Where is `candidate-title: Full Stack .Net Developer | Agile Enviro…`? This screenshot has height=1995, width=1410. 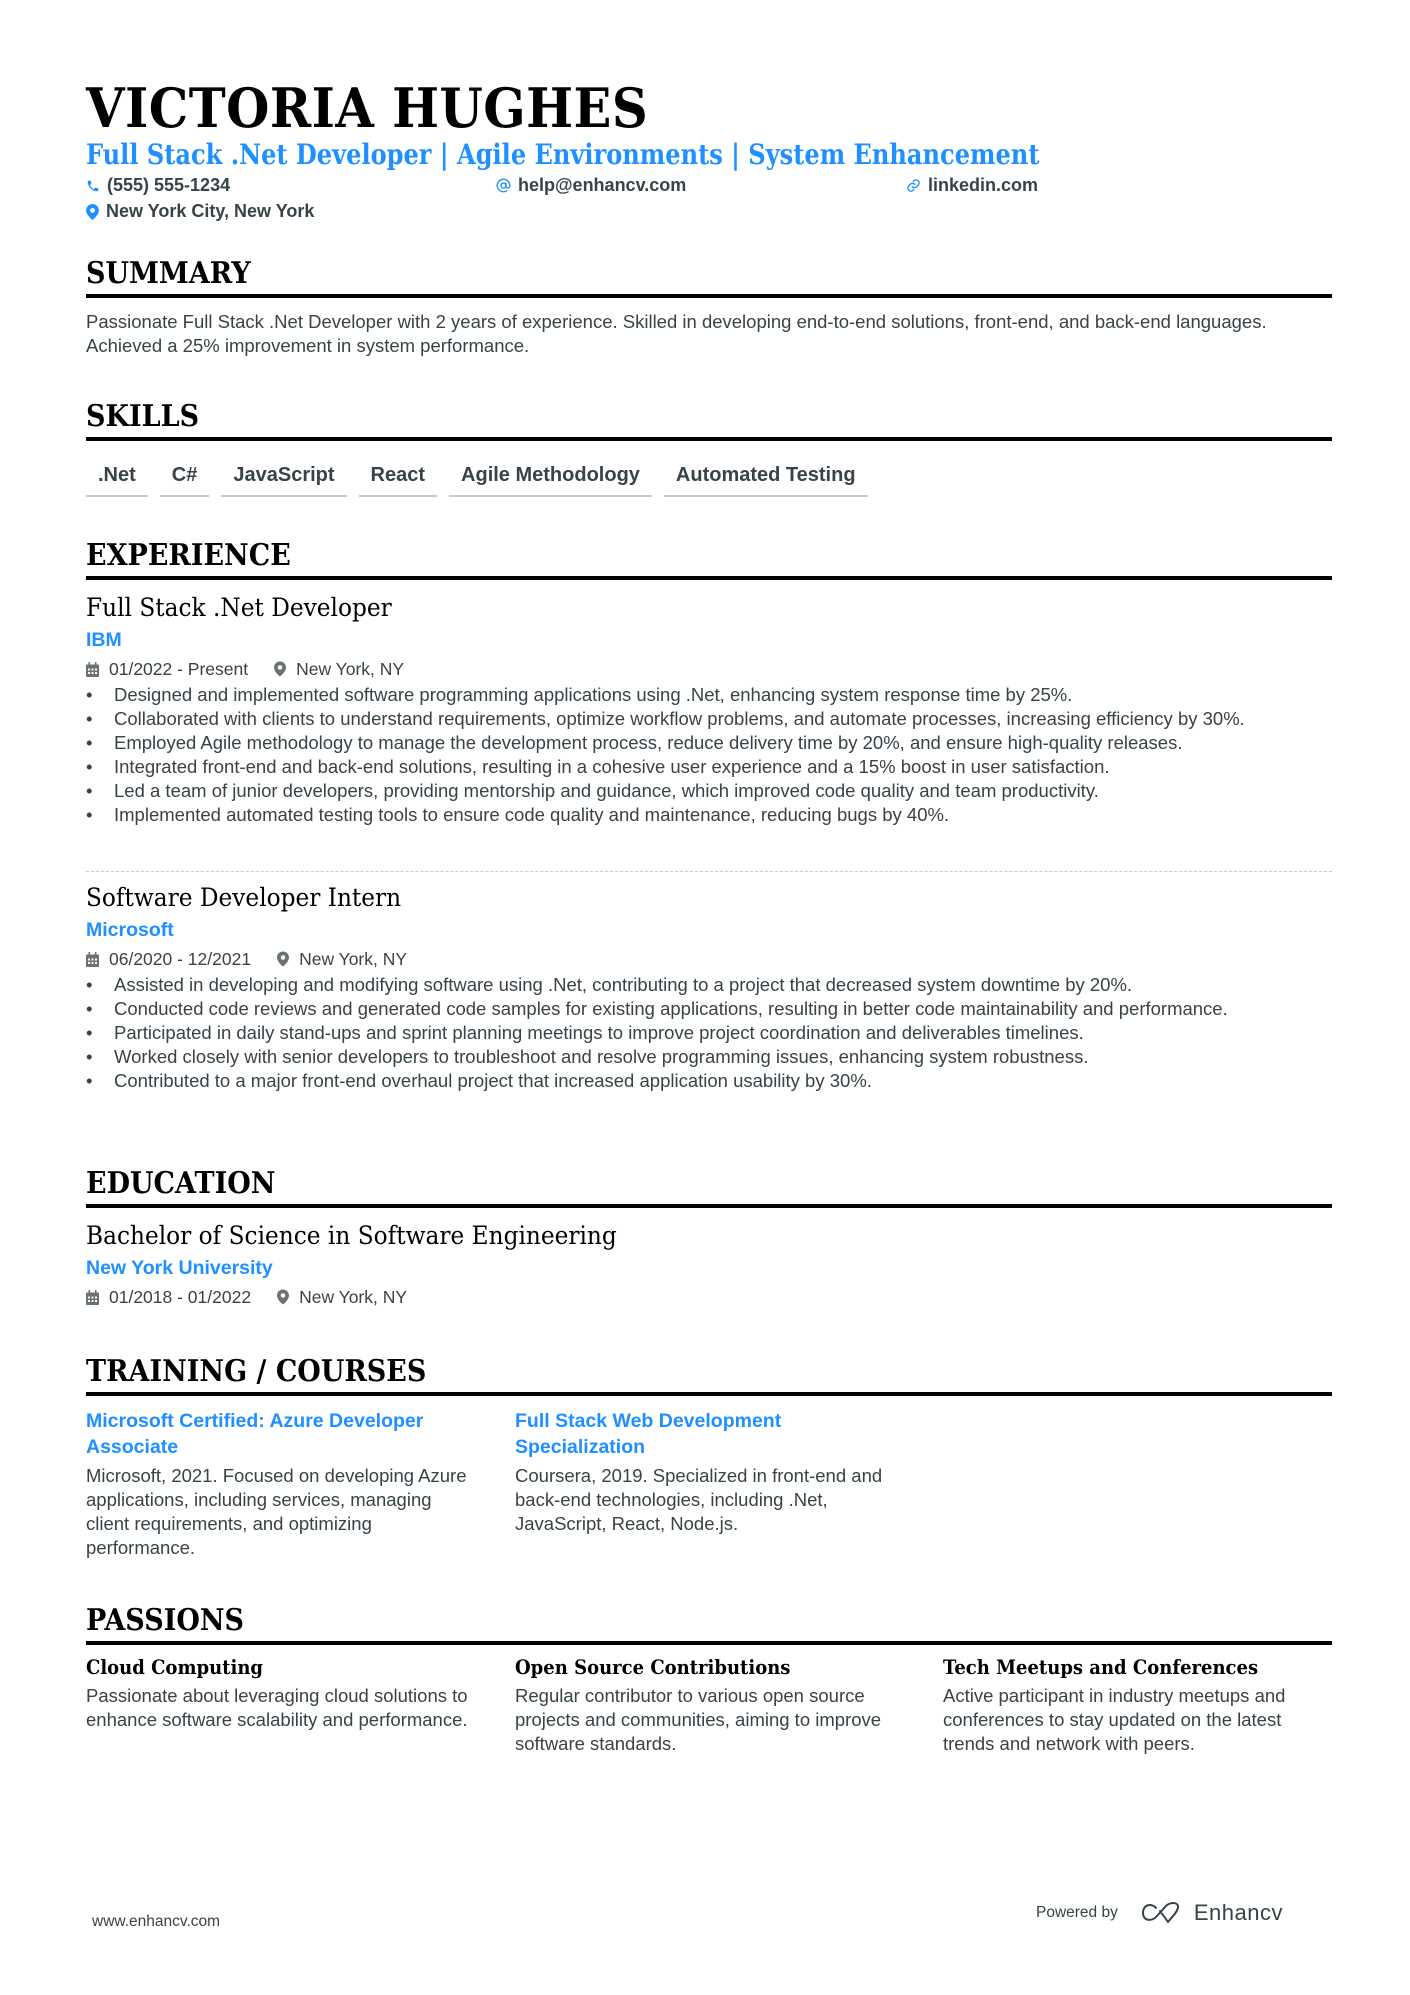 candidate-title: Full Stack .Net Developer | Agile Enviro… is located at coordinates (563, 154).